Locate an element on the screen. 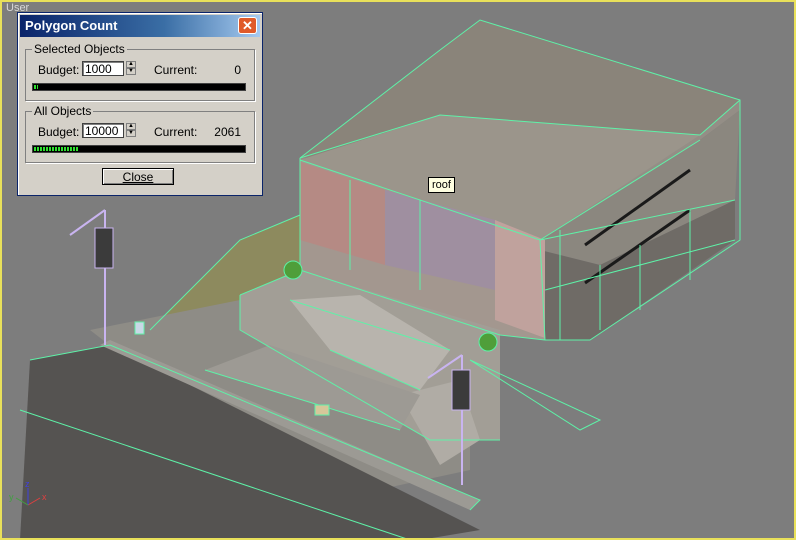 Image resolution: width=796 pixels, height=540 pixels. bush-left is located at coordinates (293, 270).